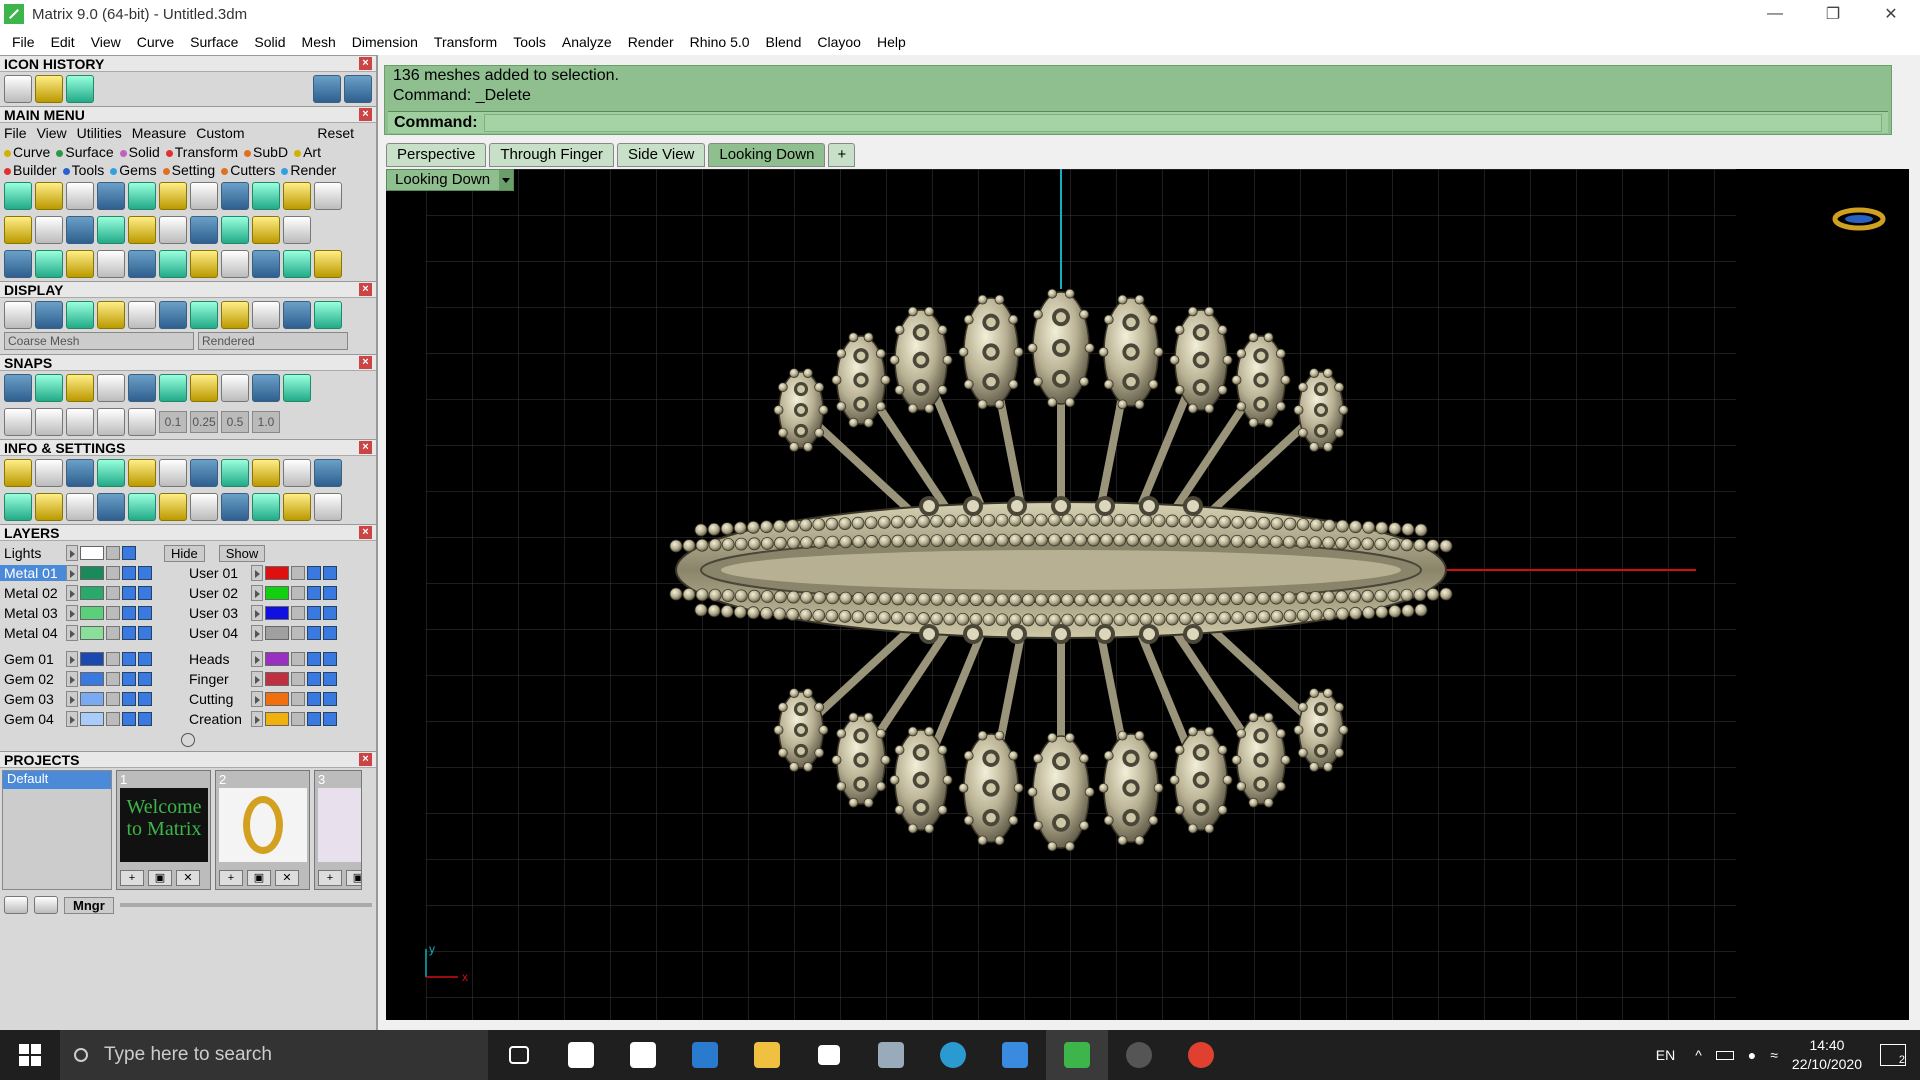  Describe the element at coordinates (111, 422) in the screenshot. I see `snap-tool-icon` at that location.